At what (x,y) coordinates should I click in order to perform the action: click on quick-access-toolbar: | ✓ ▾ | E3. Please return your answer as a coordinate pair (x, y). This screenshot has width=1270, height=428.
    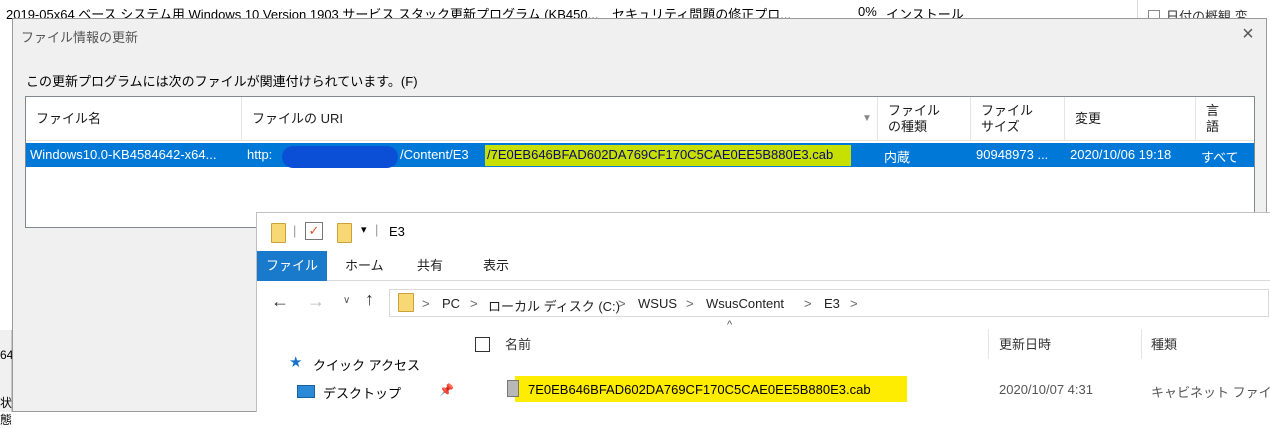
    Looking at the image, I should click on (763, 232).